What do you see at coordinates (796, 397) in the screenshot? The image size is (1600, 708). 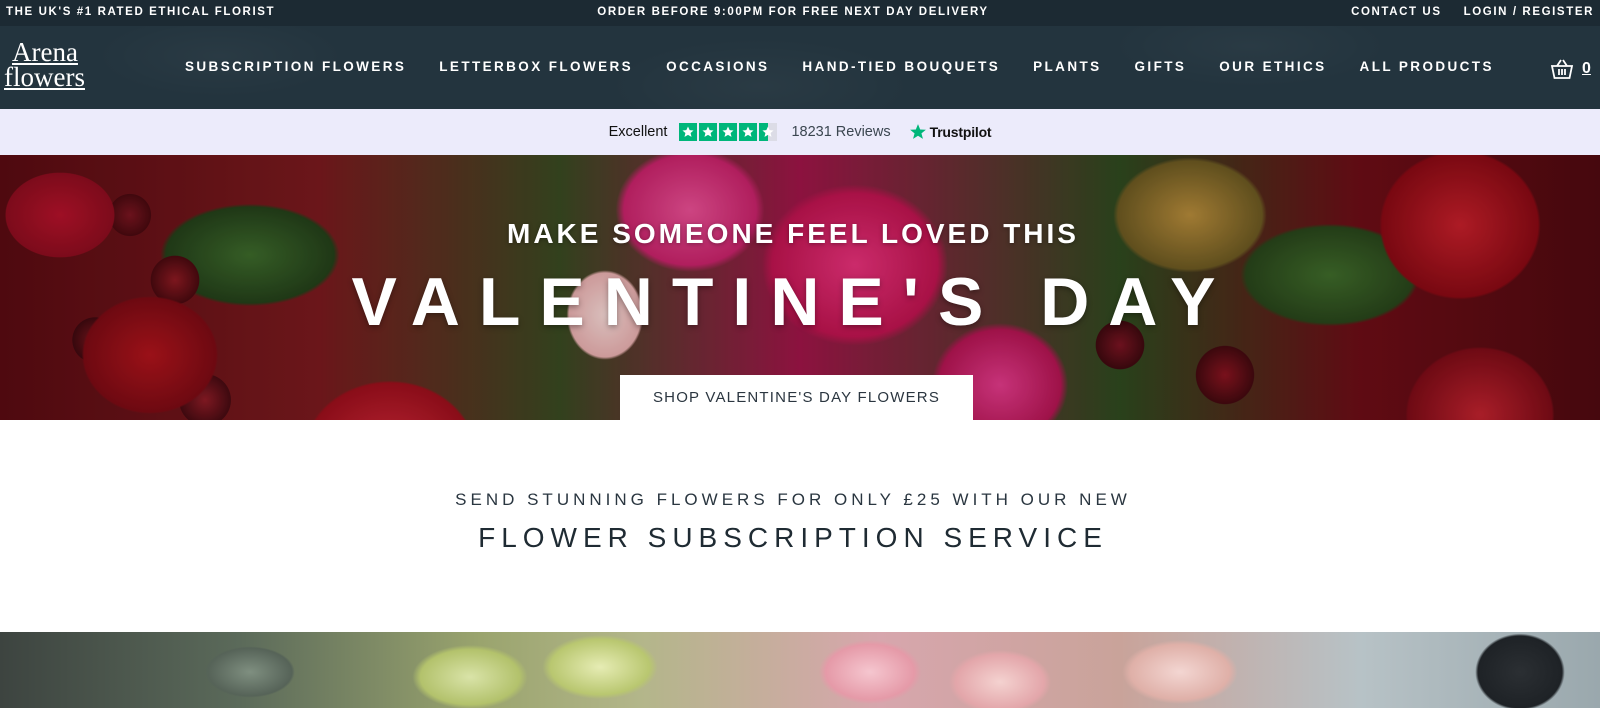 I see `shop-valentines-button: SHOP VALENTINE'S DAY FLOWERS` at bounding box center [796, 397].